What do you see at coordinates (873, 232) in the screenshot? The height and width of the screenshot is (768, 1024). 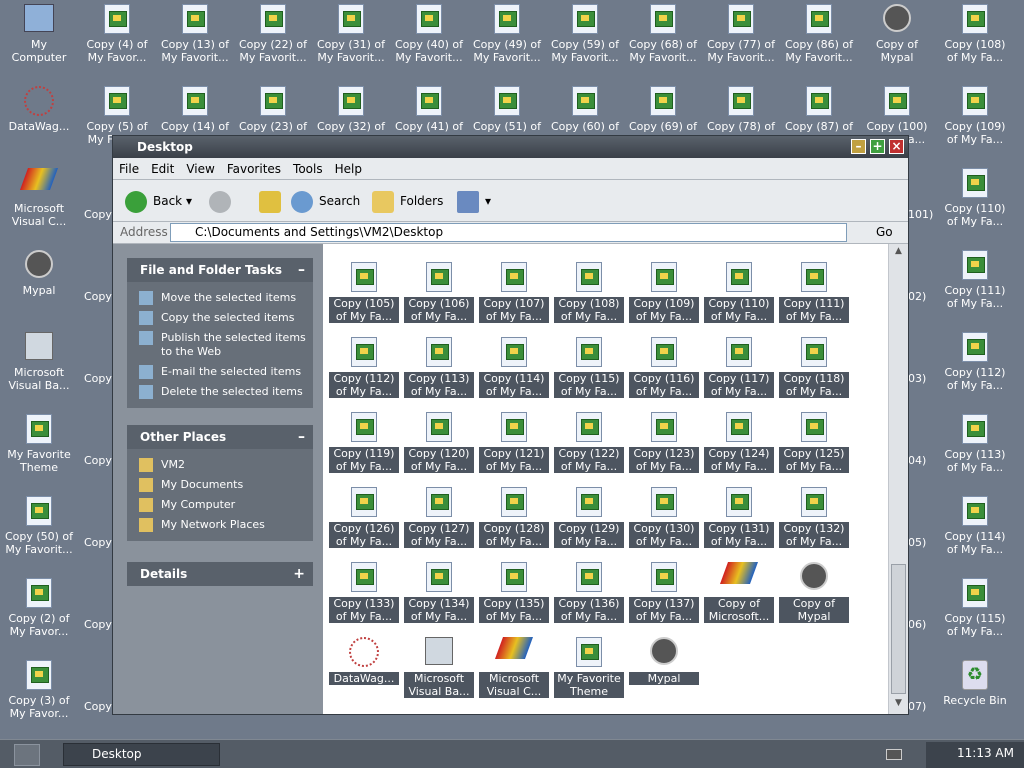 I see `go-button: Go` at bounding box center [873, 232].